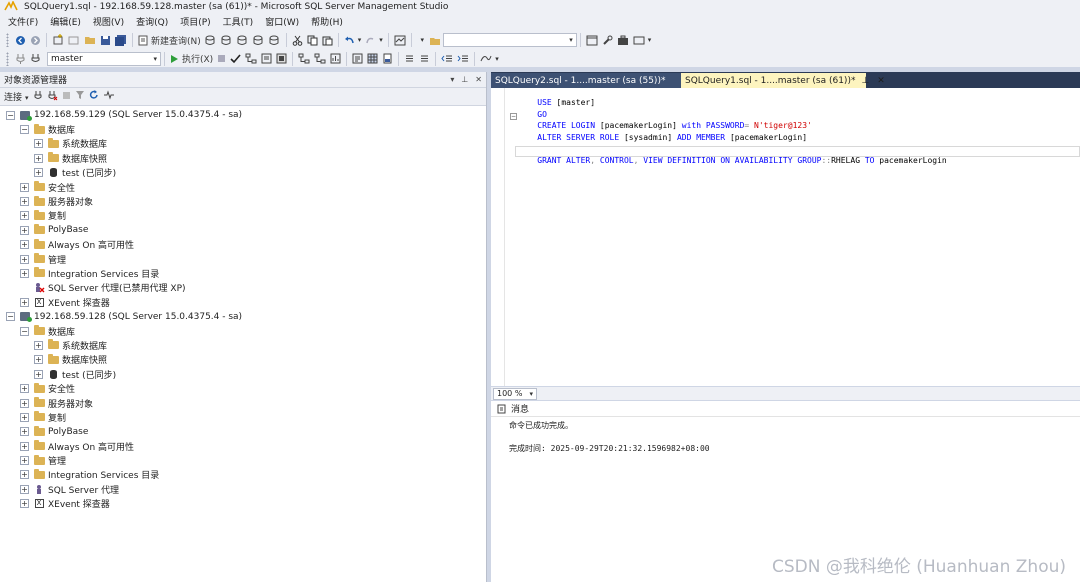 The height and width of the screenshot is (582, 1080). What do you see at coordinates (121, 40) in the screenshot?
I see `save-all-icon` at bounding box center [121, 40].